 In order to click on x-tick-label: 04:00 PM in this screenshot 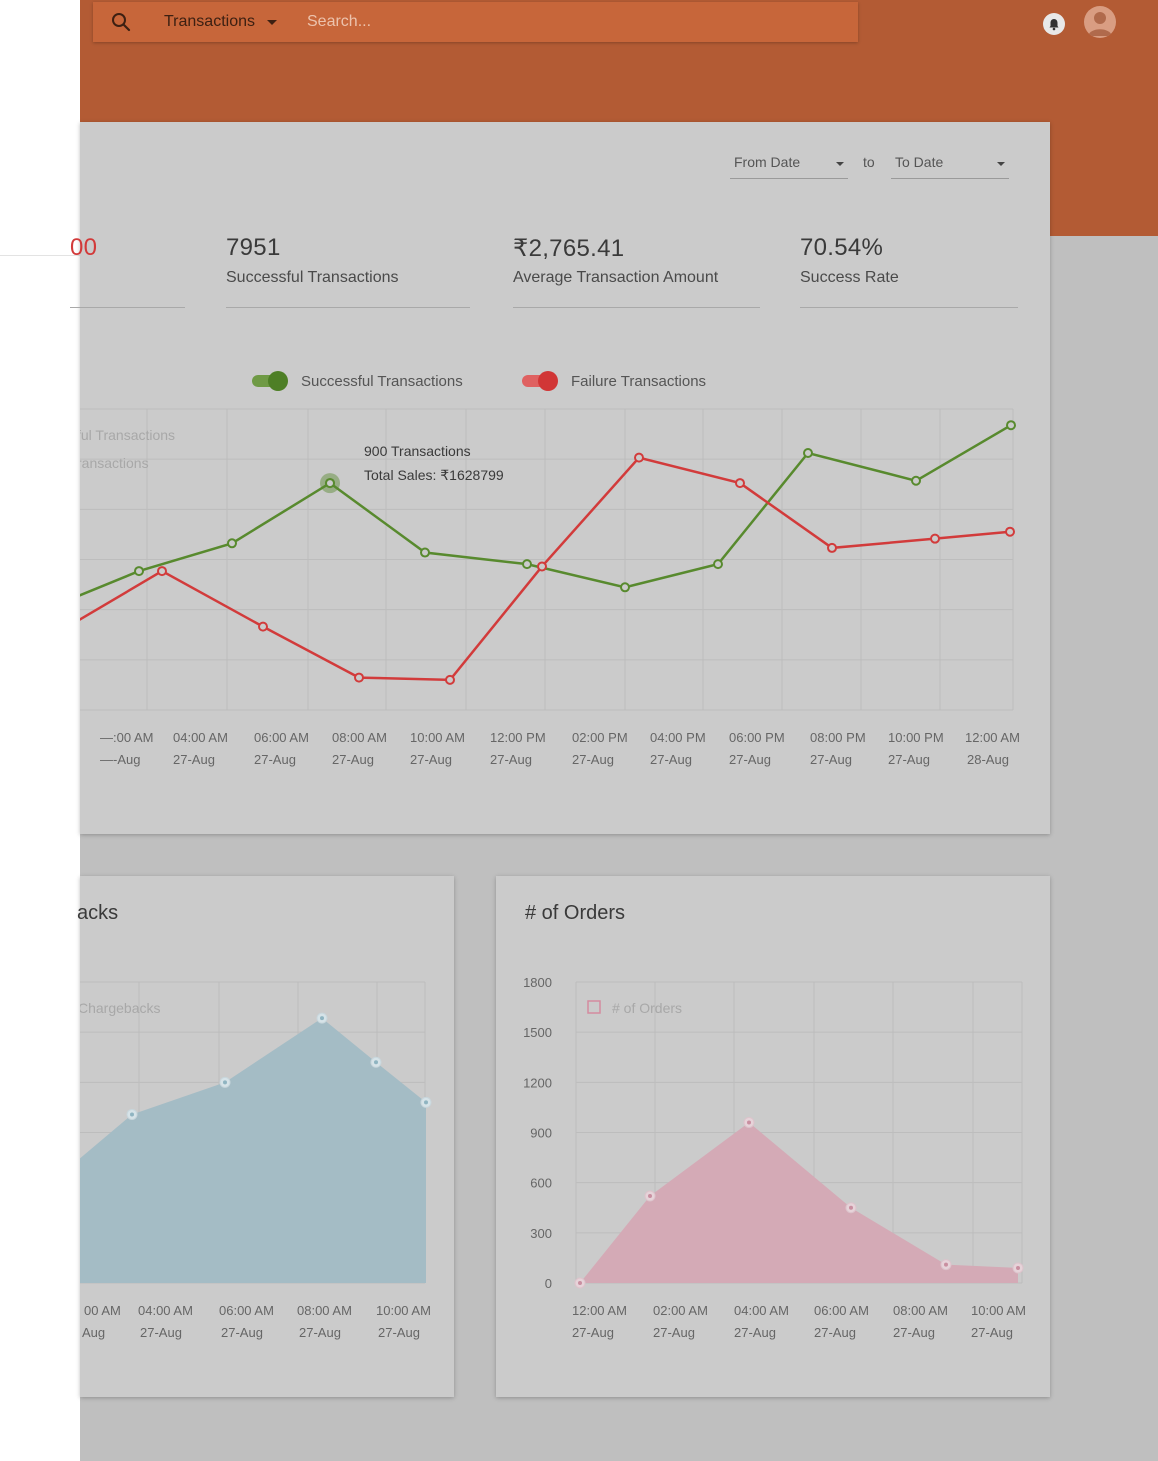, I will do `click(678, 737)`.